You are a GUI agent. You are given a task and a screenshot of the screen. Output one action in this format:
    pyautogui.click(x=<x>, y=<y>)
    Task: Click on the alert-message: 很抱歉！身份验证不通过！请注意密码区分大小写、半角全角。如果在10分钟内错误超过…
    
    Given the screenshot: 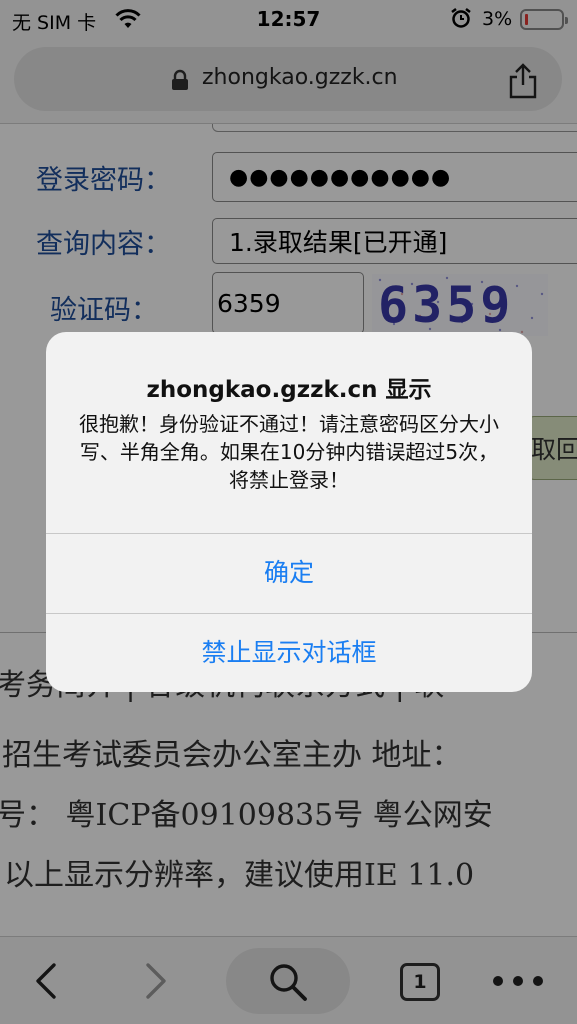 What is the action you would take?
    pyautogui.click(x=289, y=452)
    